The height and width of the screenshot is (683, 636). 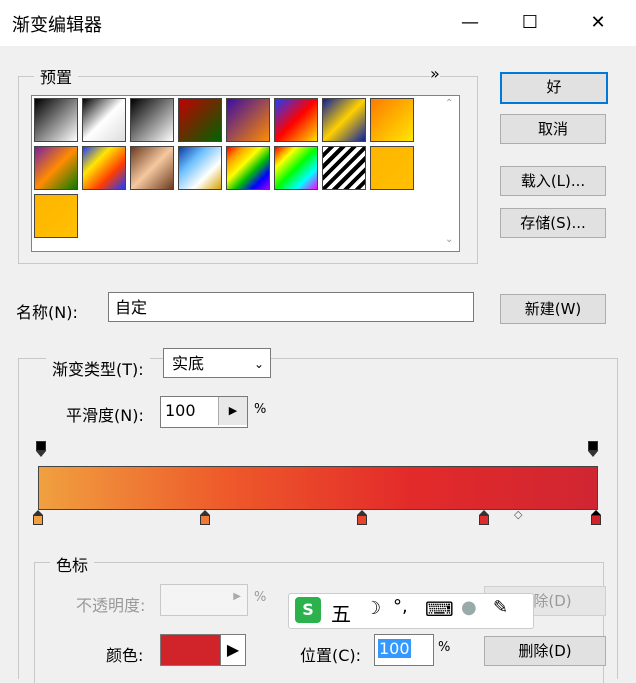 What do you see at coordinates (111, 605) in the screenshot?
I see `opacity-label: 不透明度:` at bounding box center [111, 605].